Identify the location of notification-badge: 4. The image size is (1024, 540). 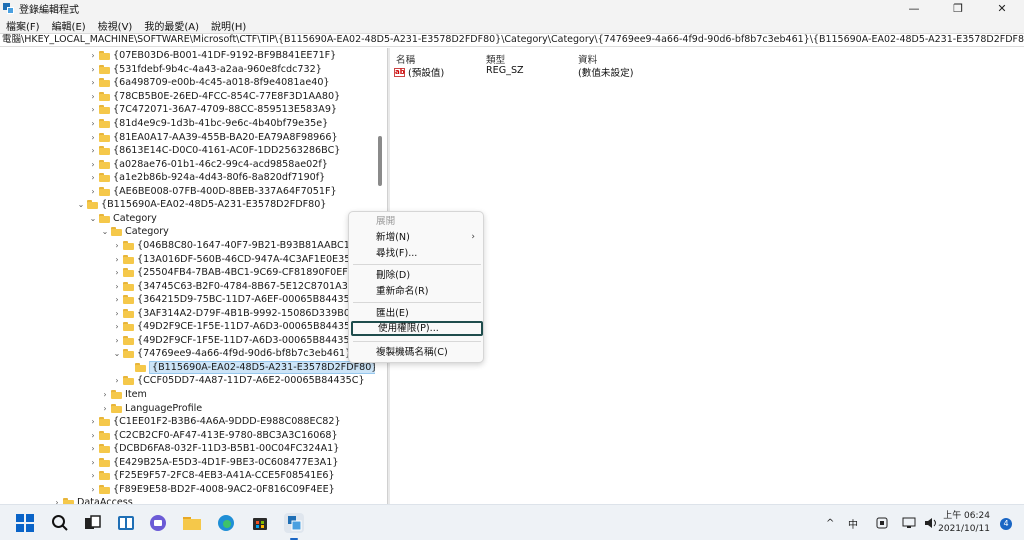
(1006, 524).